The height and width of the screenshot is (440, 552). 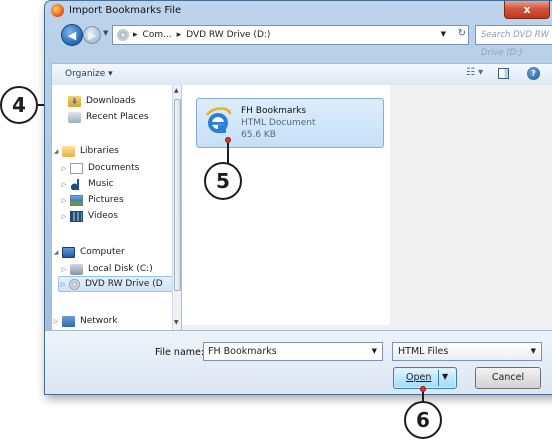 What do you see at coordinates (76, 269) in the screenshot?
I see `local-disk-icon` at bounding box center [76, 269].